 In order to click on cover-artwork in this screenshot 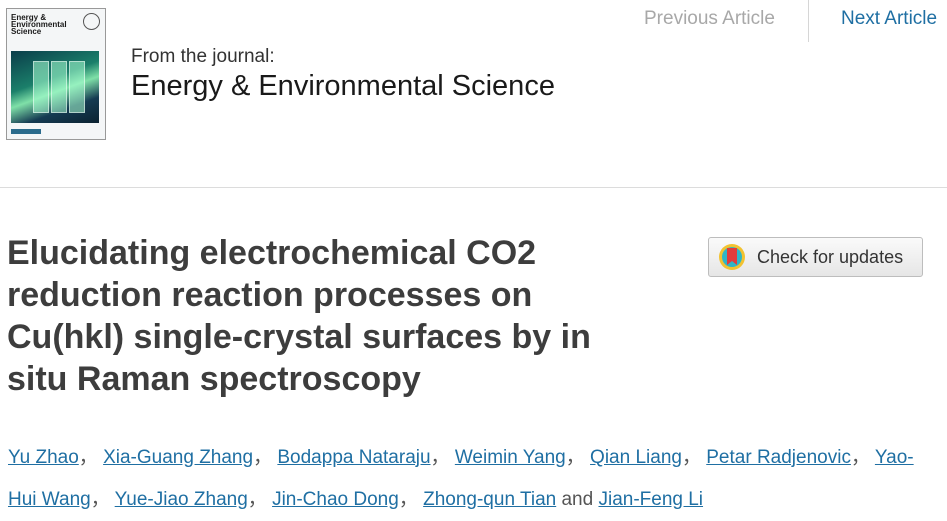, I will do `click(55, 87)`.